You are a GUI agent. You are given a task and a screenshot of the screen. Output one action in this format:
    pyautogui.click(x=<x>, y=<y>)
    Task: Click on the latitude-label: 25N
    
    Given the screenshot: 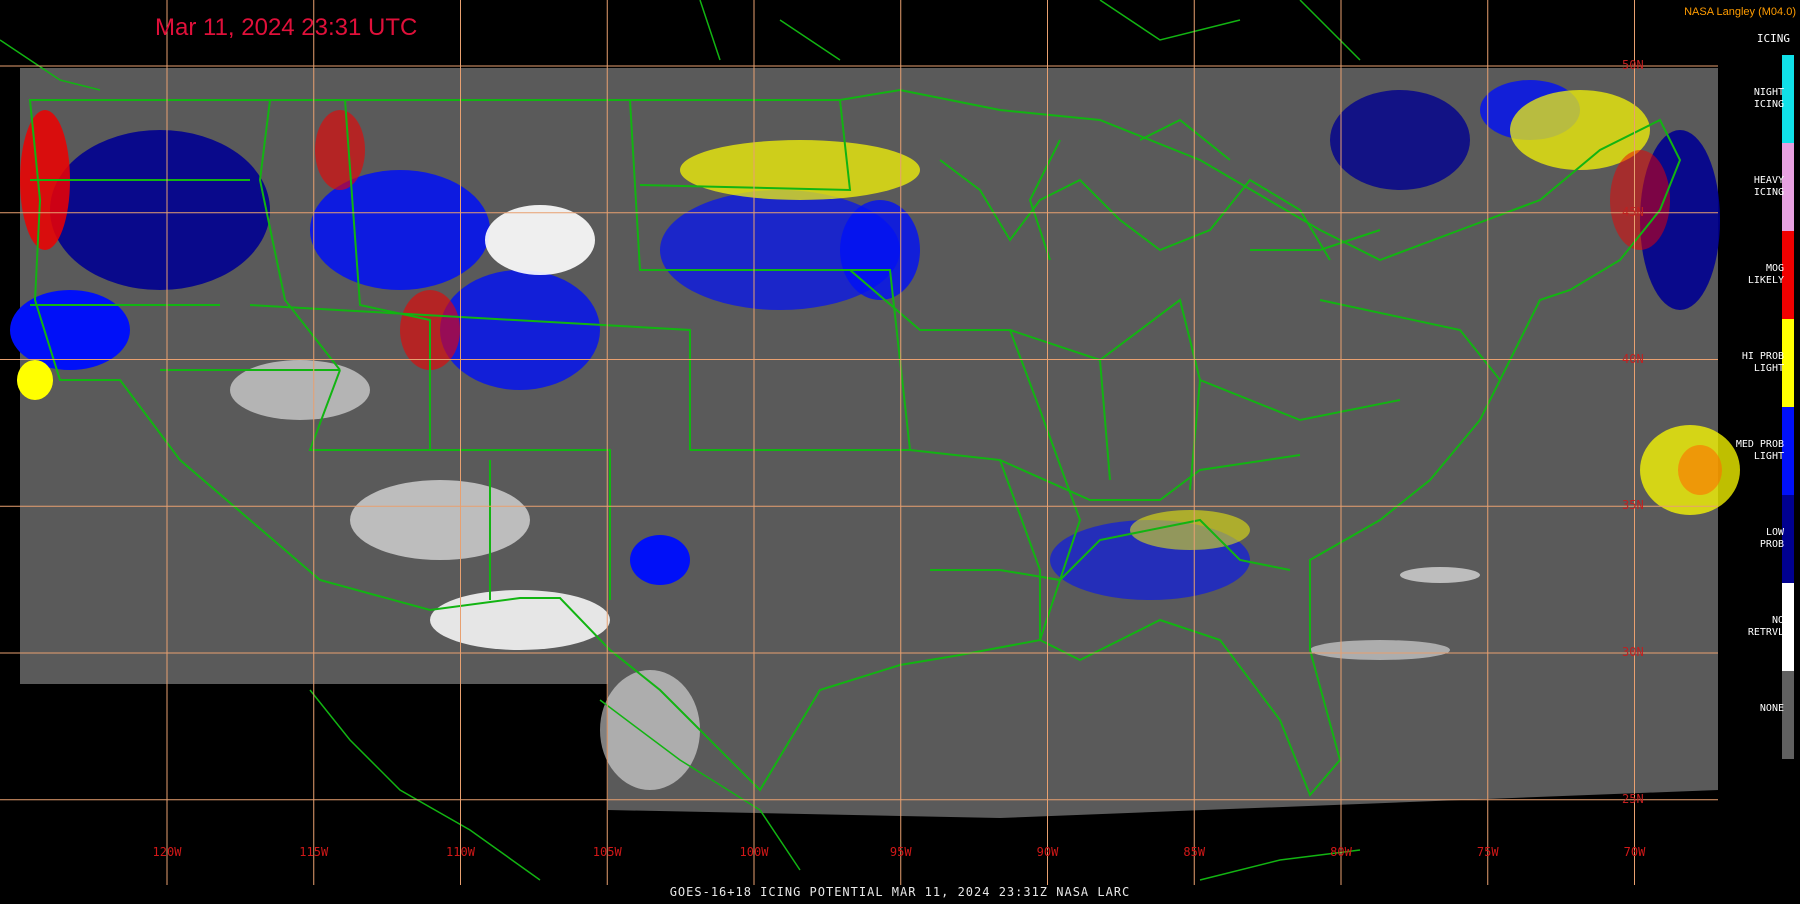 What is the action you would take?
    pyautogui.click(x=1633, y=798)
    